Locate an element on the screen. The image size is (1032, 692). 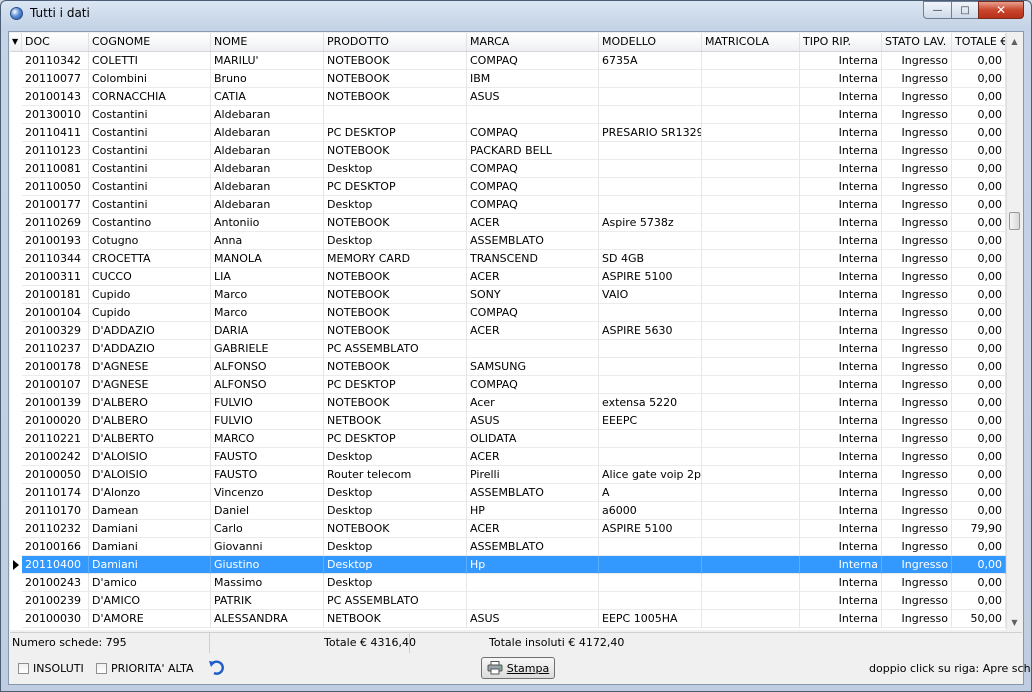
column-header: TIPO RIP. is located at coordinates (841, 42).